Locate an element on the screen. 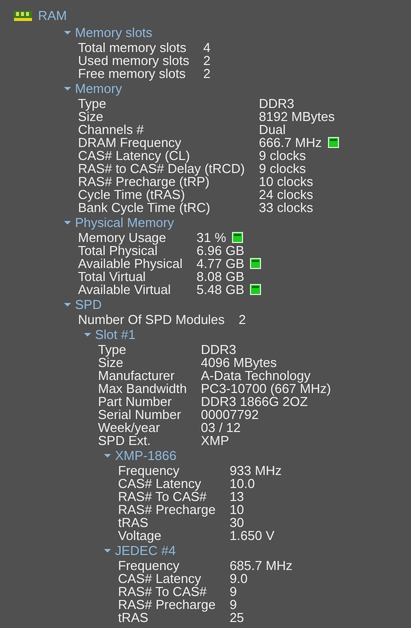 The image size is (411, 628). property-value: 00007792 is located at coordinates (229, 414).